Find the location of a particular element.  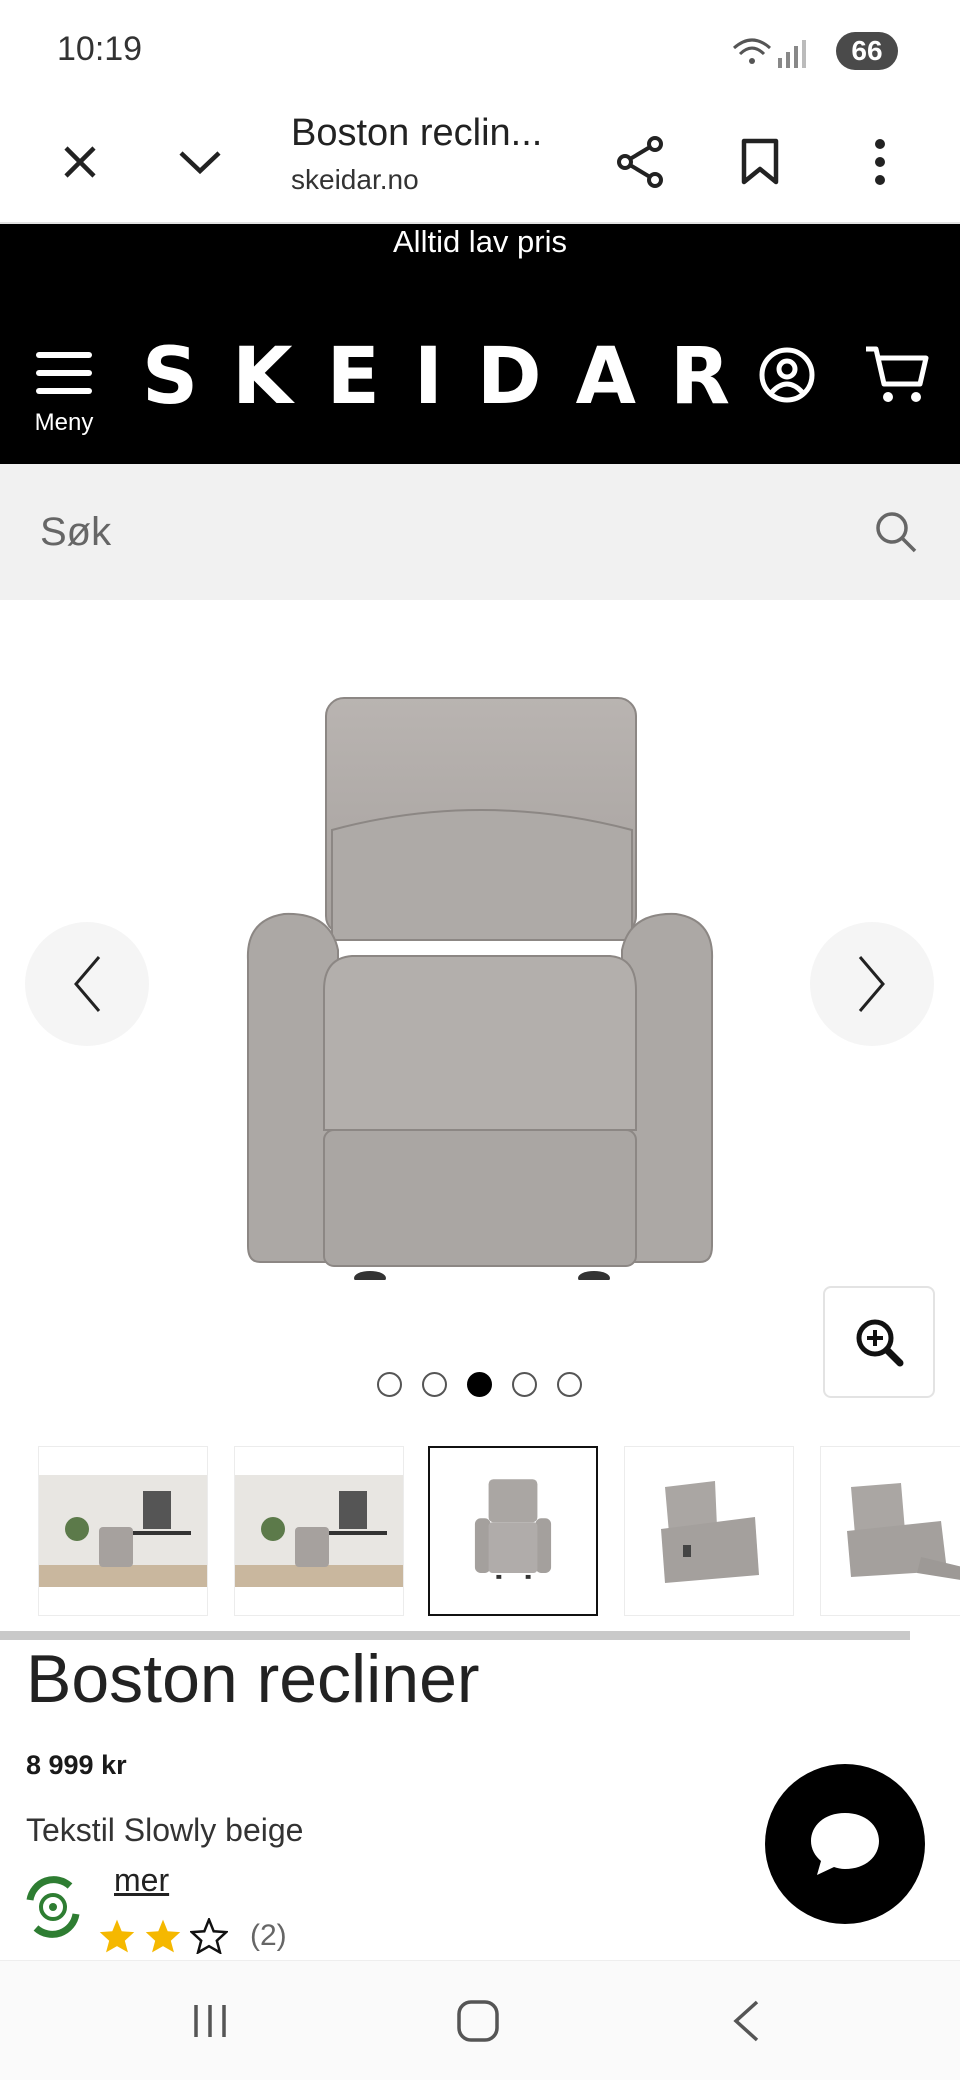

pagination-dot-active is located at coordinates (479, 1384).